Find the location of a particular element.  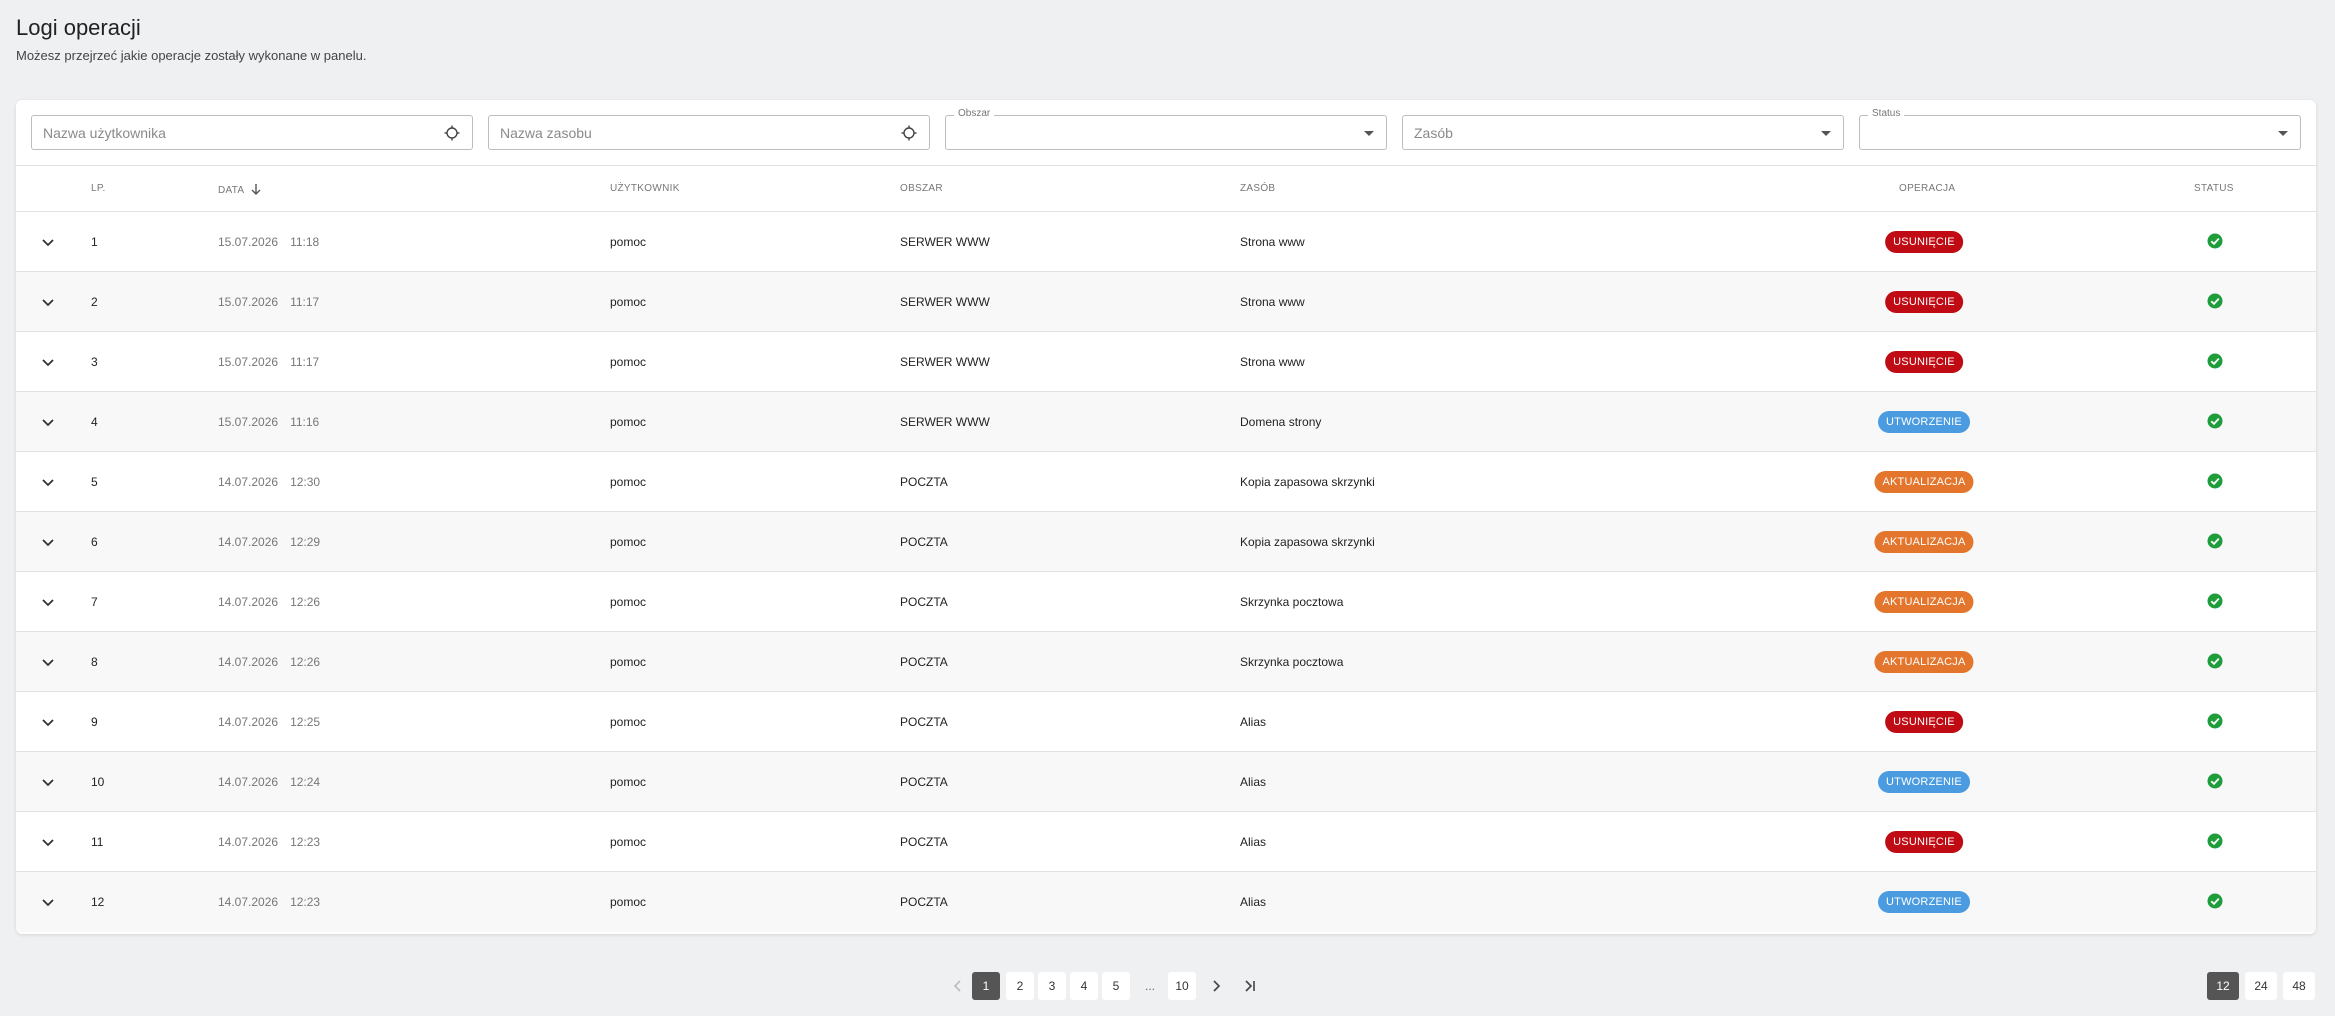

arrow-down-icon is located at coordinates (256, 189).